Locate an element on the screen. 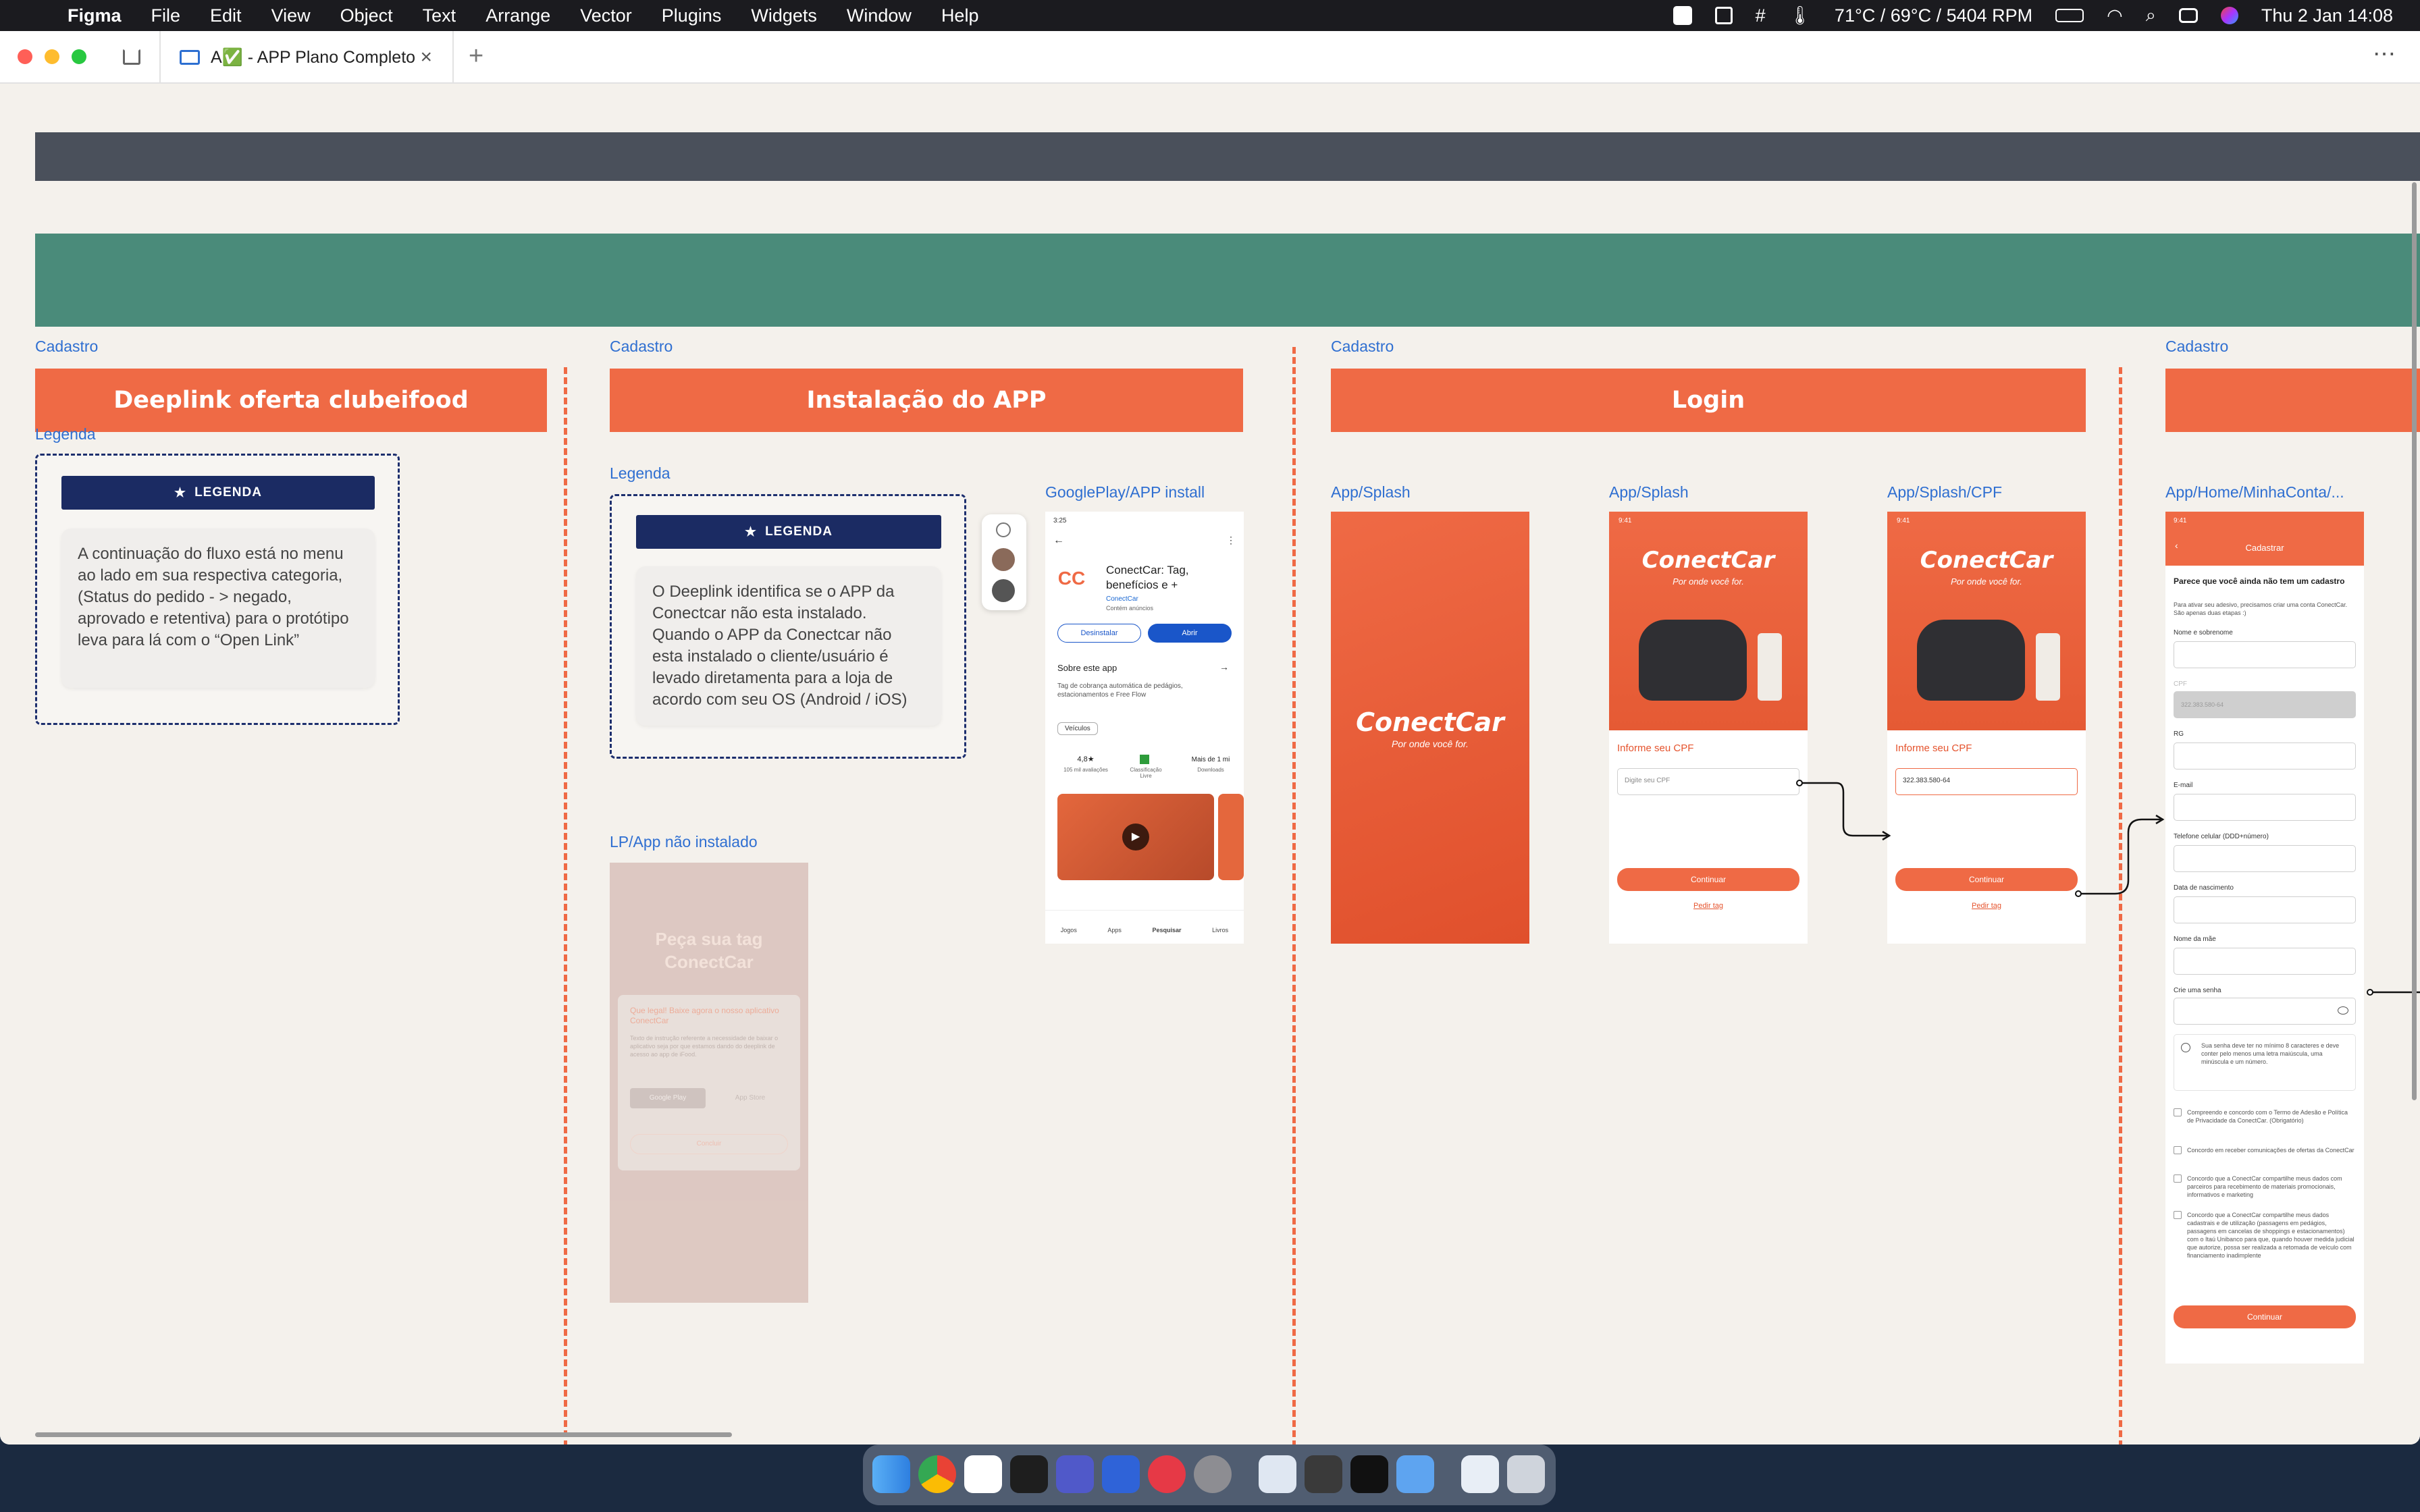  menu-file: File is located at coordinates (166, 15).